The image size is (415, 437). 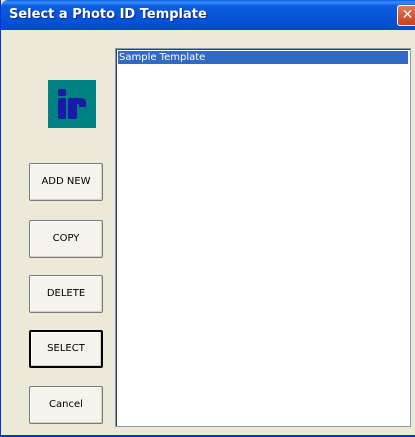 I want to click on list-item-sample-template: Sample Template, so click(x=263, y=57).